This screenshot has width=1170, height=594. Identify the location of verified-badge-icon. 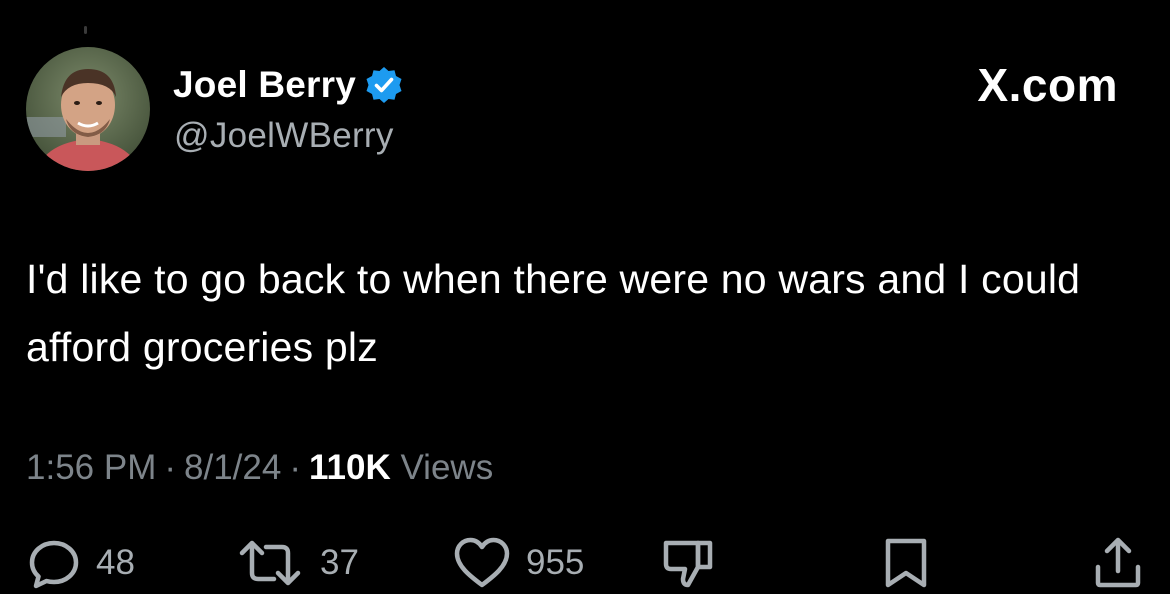
(384, 85).